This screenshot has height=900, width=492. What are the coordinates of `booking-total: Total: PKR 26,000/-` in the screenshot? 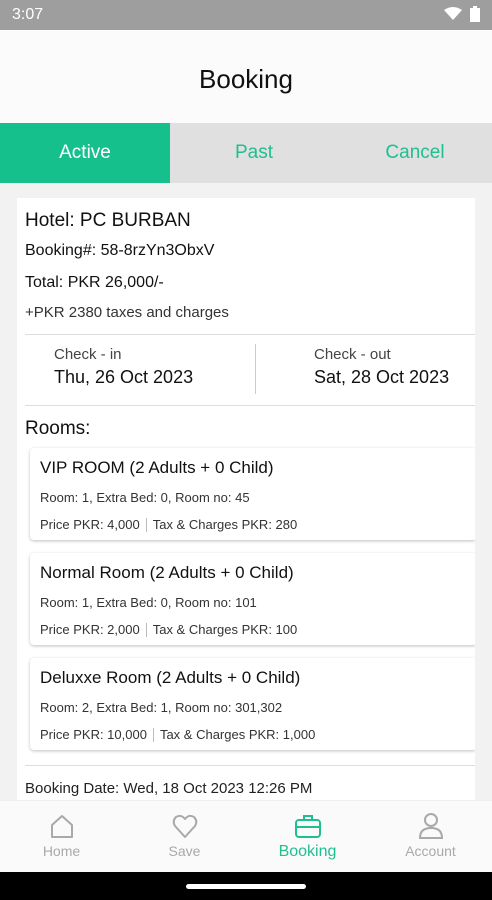 It's located at (94, 282).